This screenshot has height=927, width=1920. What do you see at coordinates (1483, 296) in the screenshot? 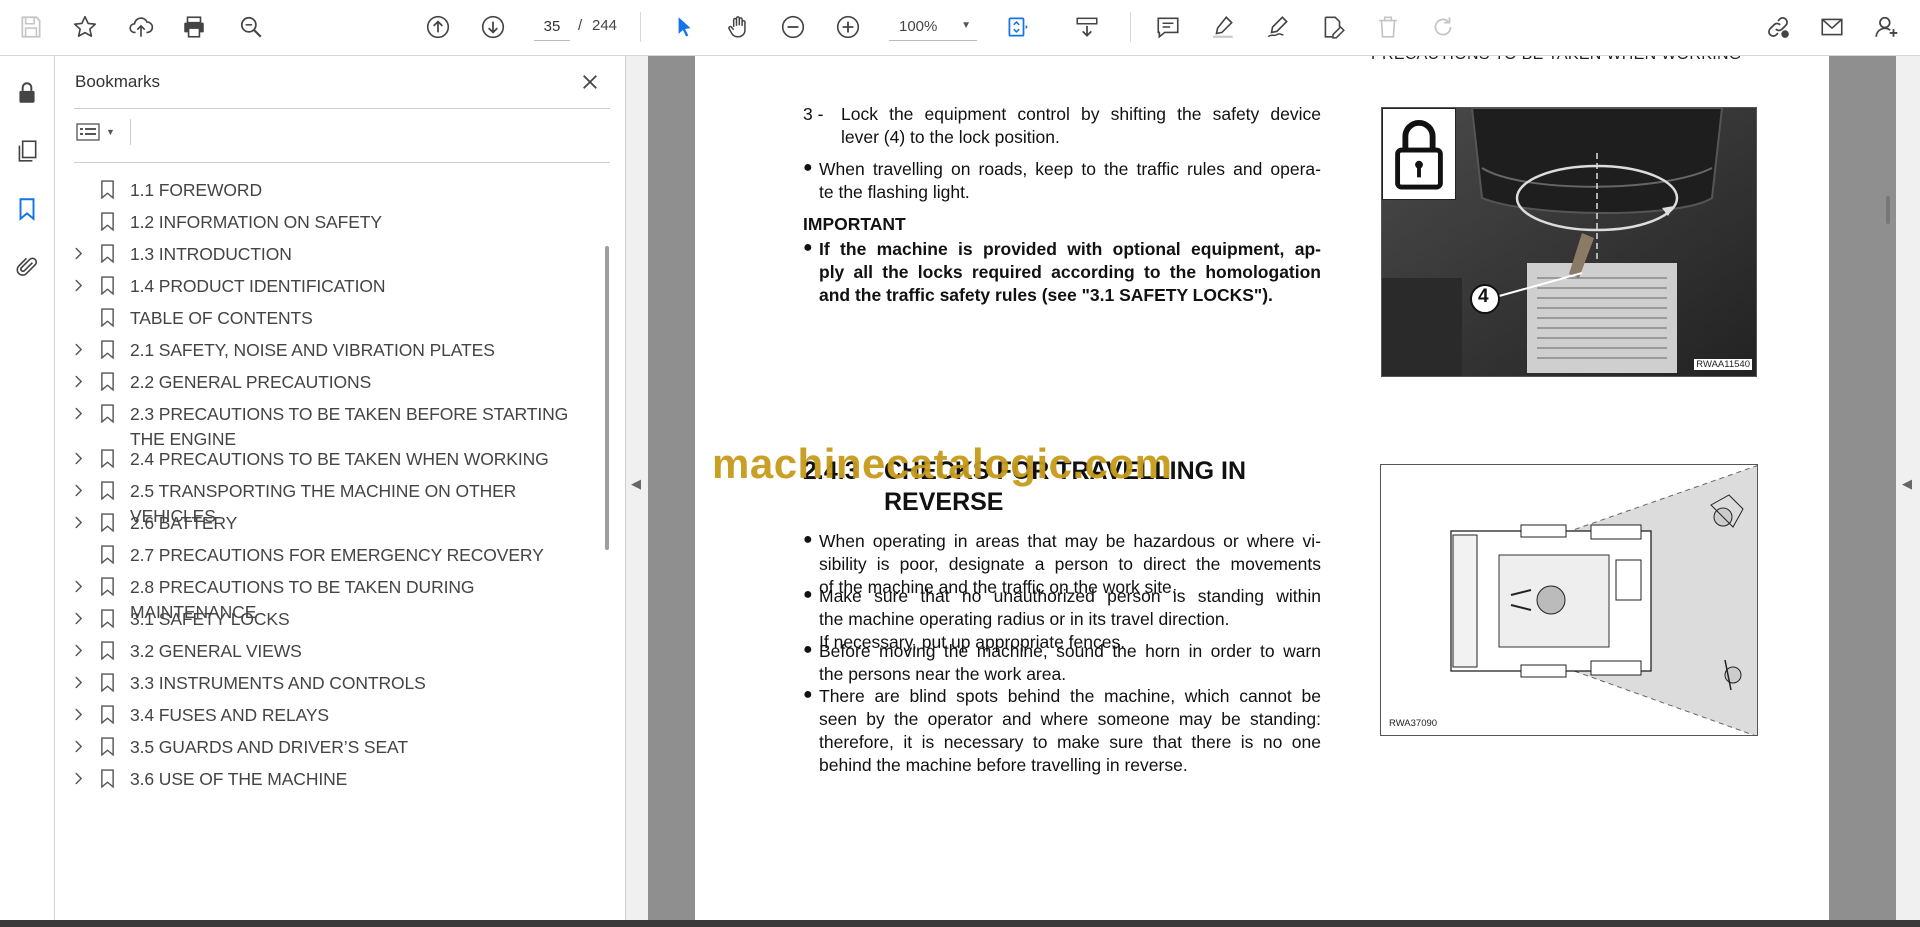
I see `figure-callout: 4` at bounding box center [1483, 296].